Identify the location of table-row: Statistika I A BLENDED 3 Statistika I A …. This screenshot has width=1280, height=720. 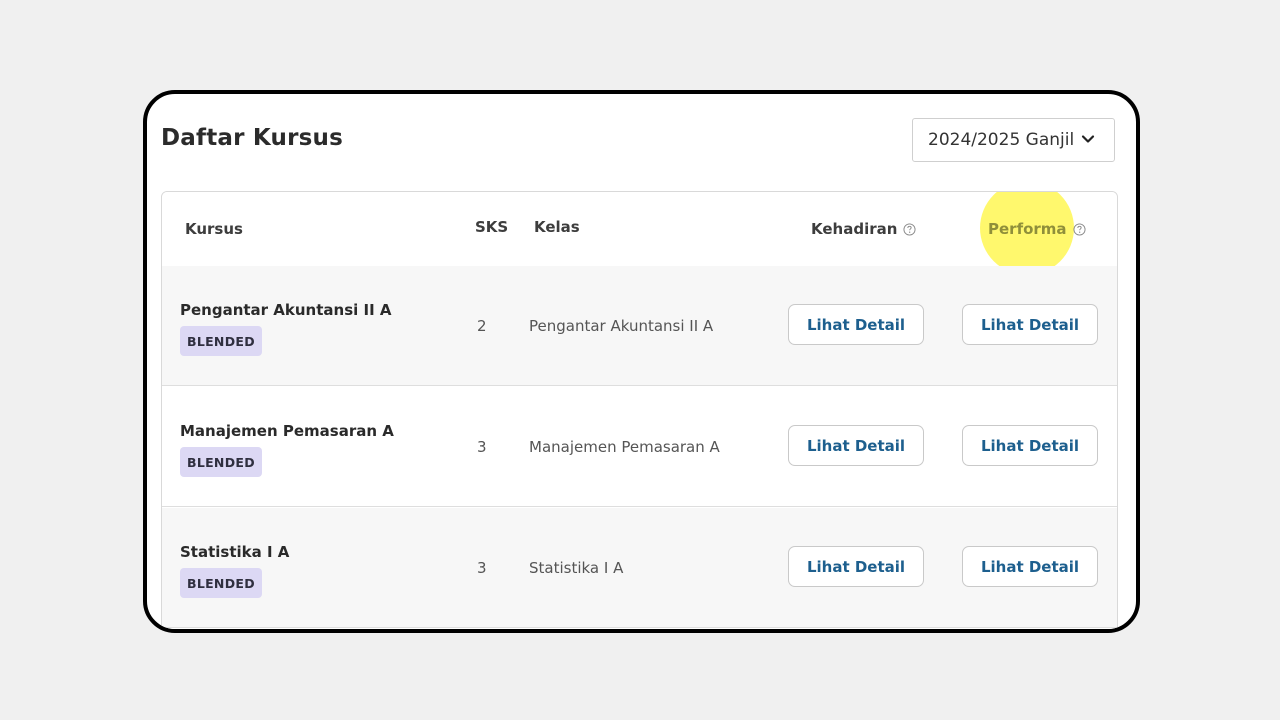
(639, 568).